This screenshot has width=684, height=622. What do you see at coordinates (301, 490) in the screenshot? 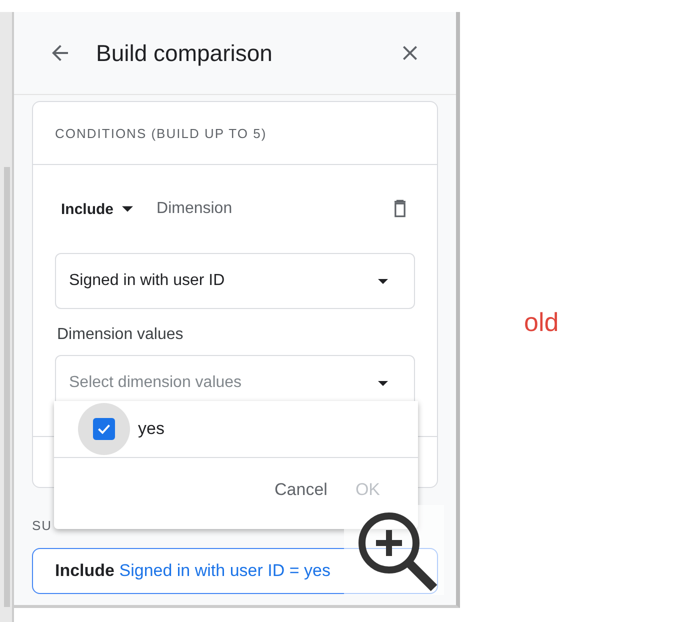
I see `cancel-button: Cancel` at bounding box center [301, 490].